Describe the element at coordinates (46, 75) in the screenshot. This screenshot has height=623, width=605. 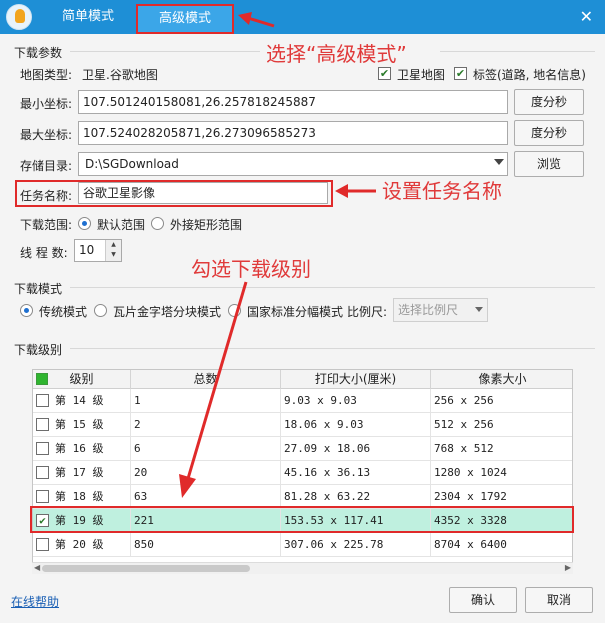
I see `map-type-label: 地图类型:` at that location.